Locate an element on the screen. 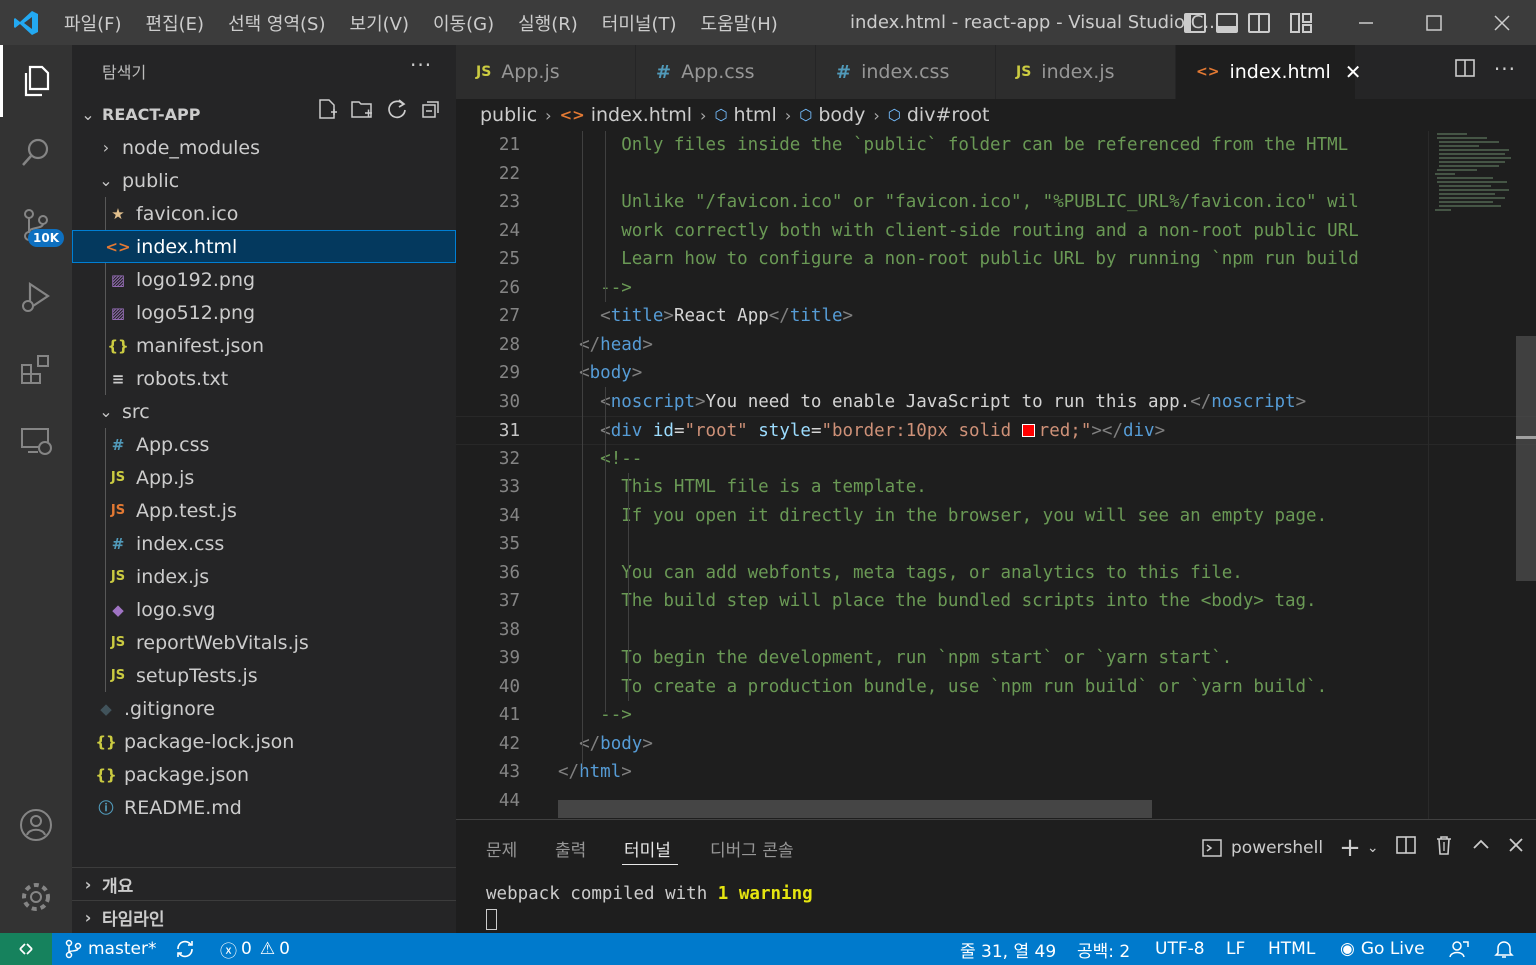  tree-file-manifest: {} manifest.json is located at coordinates (264, 345).